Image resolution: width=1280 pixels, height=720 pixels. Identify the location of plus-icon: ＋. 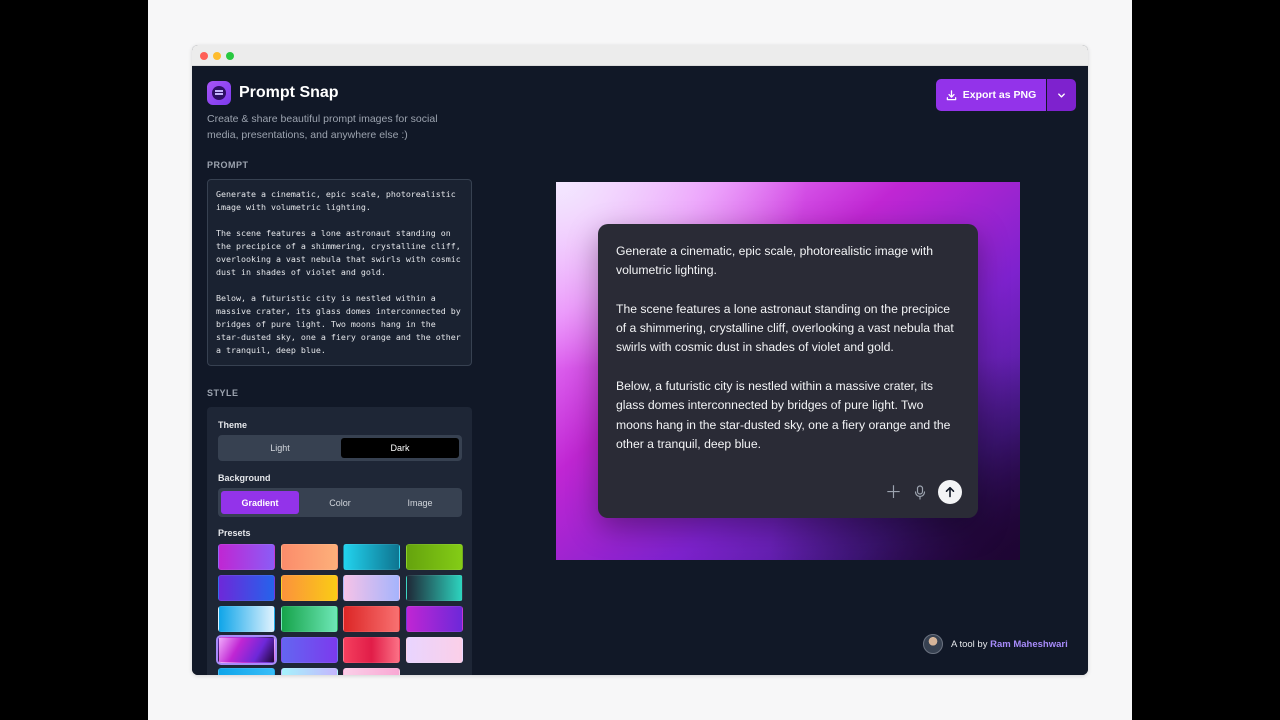
(893, 492).